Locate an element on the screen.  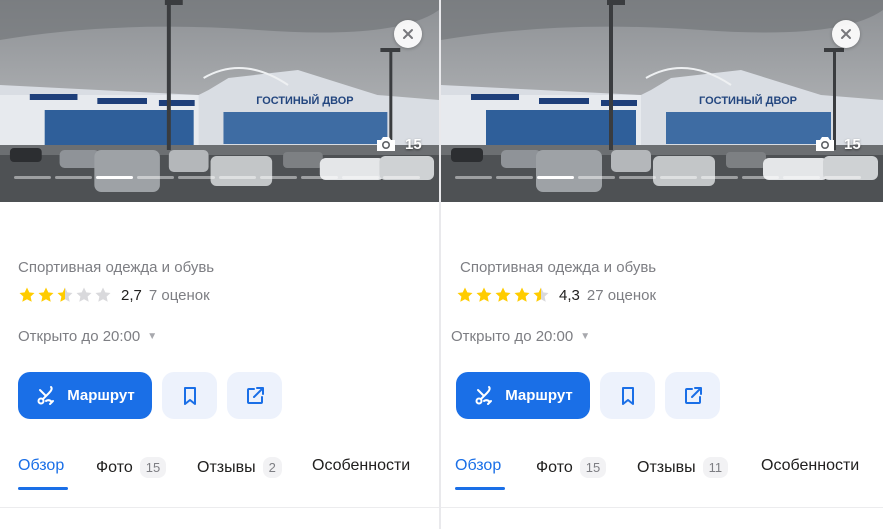
tab-reviews: Отзывы 11 is located at coordinates (683, 467).